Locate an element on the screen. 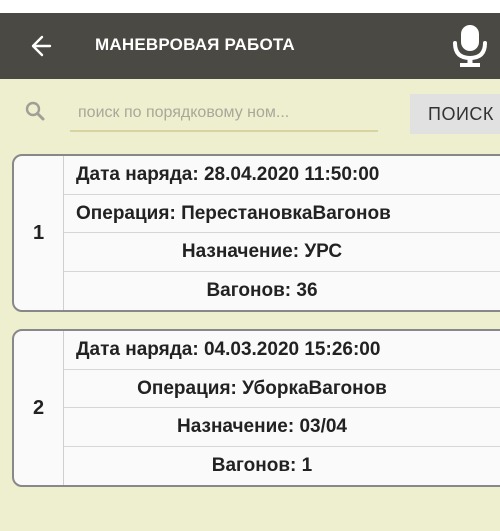 The image size is (500, 531). order-date-row: Дата наряда: 04.03.2020 15:26:00 is located at coordinates (282, 350).